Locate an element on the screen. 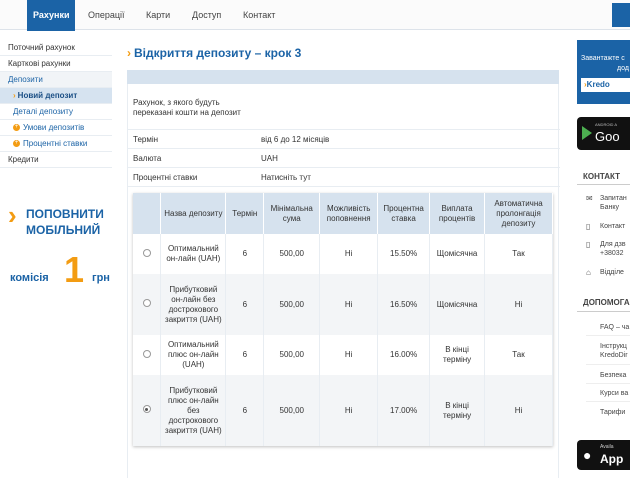 The height and width of the screenshot is (478, 630). section-header-band is located at coordinates (343, 77).